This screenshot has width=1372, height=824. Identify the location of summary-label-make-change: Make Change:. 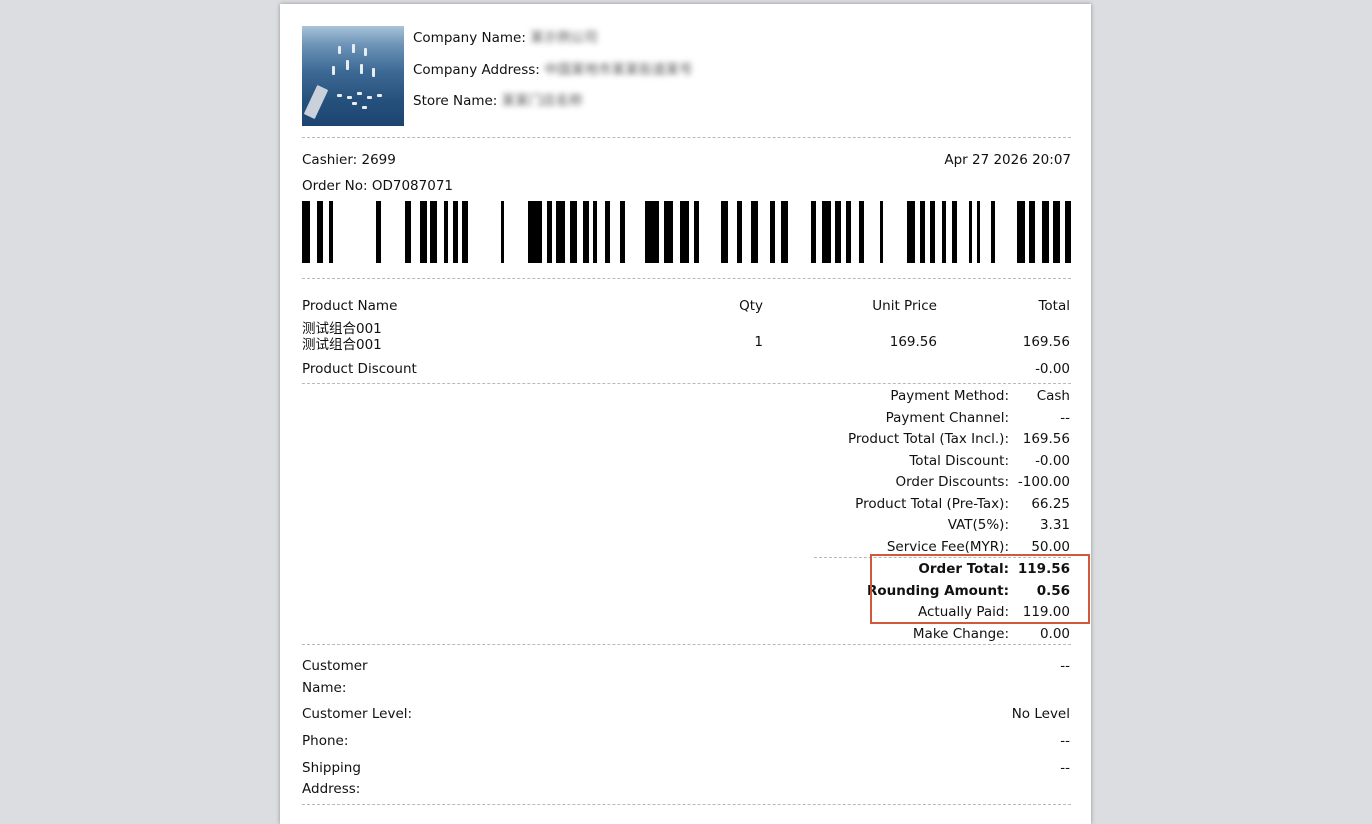
(960, 634).